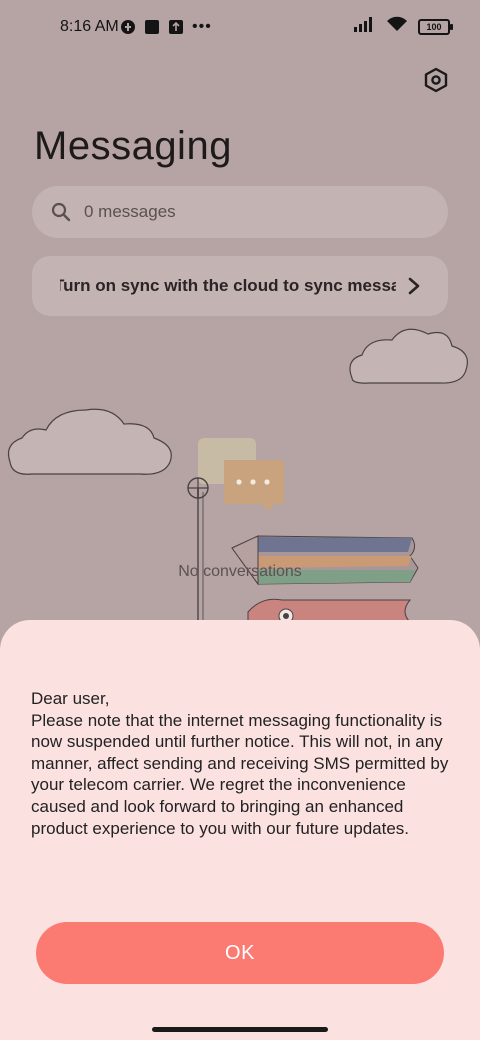  What do you see at coordinates (414, 286) in the screenshot?
I see `chevron-right-icon` at bounding box center [414, 286].